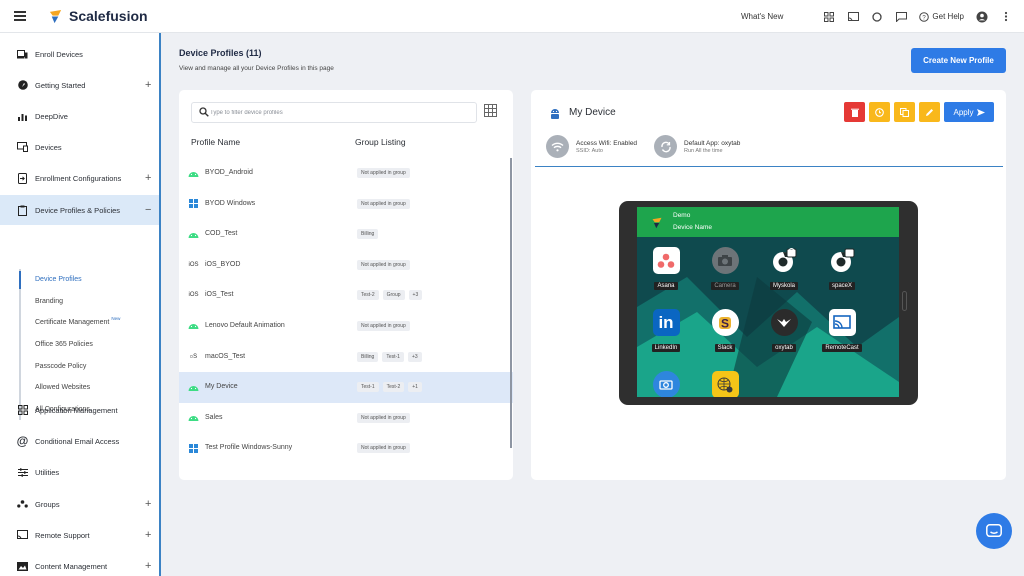 The image size is (1024, 576). What do you see at coordinates (90, 366) in the screenshot?
I see `submenu-item-passcode-policy: Passcode Policy` at bounding box center [90, 366].